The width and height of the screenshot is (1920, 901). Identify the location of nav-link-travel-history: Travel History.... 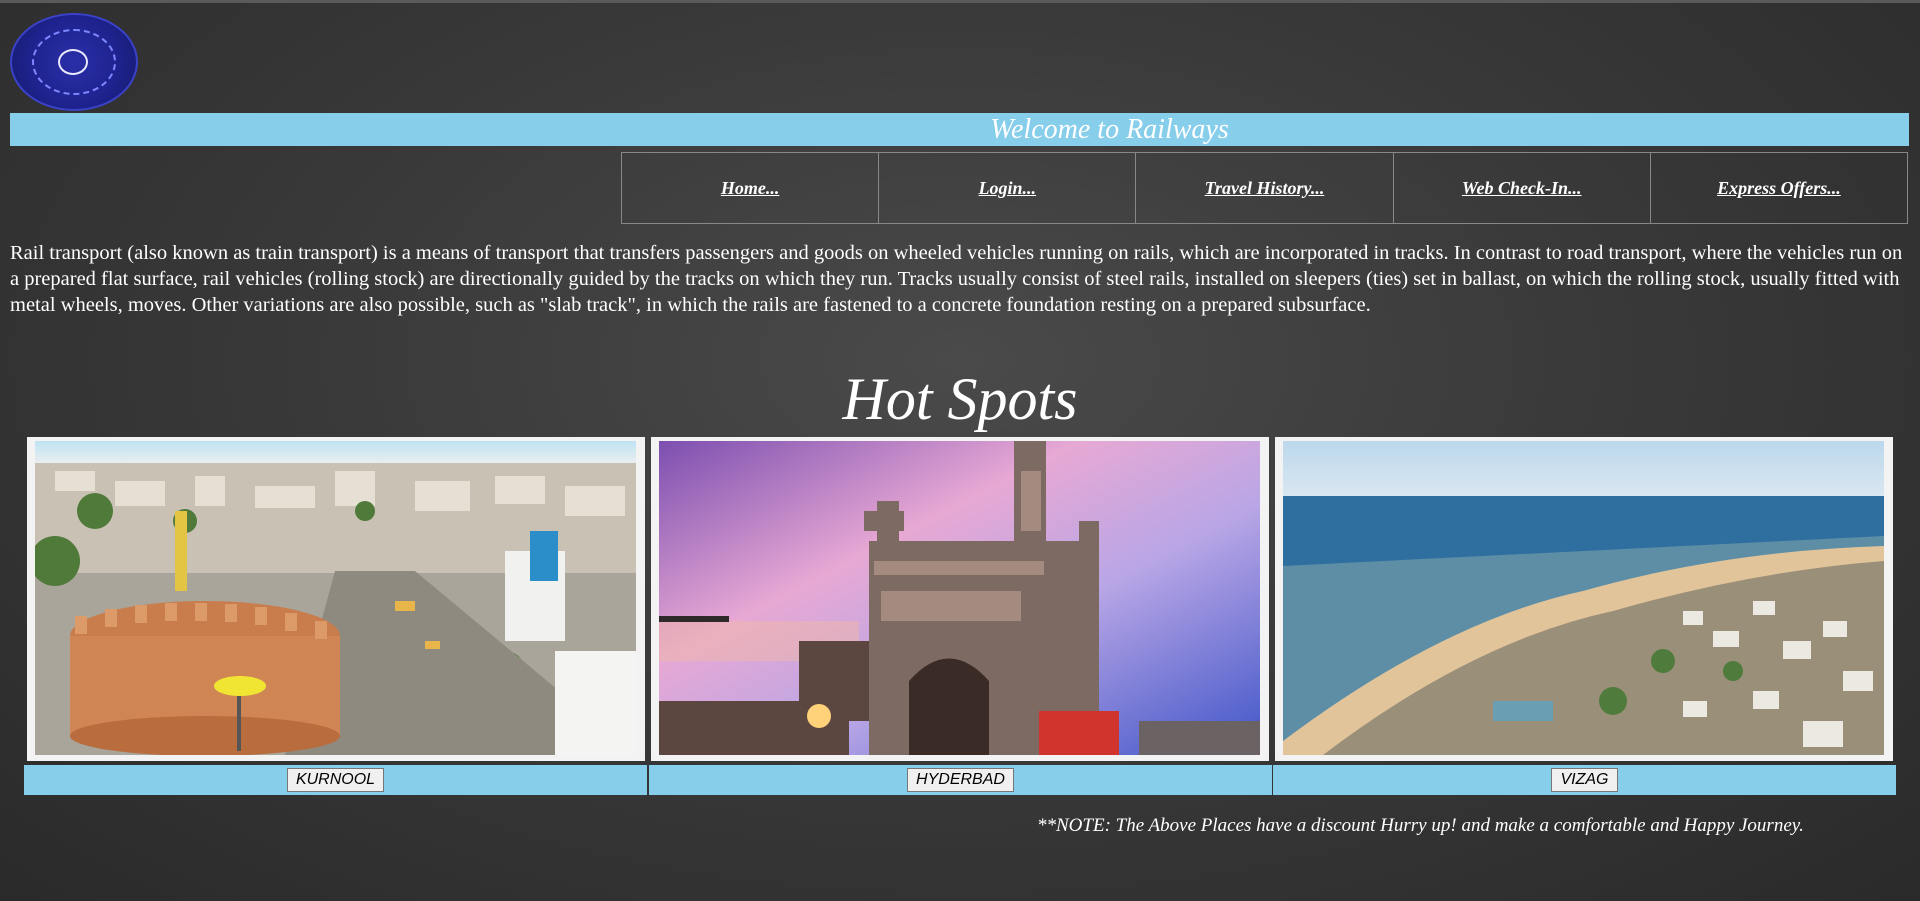
(1265, 188).